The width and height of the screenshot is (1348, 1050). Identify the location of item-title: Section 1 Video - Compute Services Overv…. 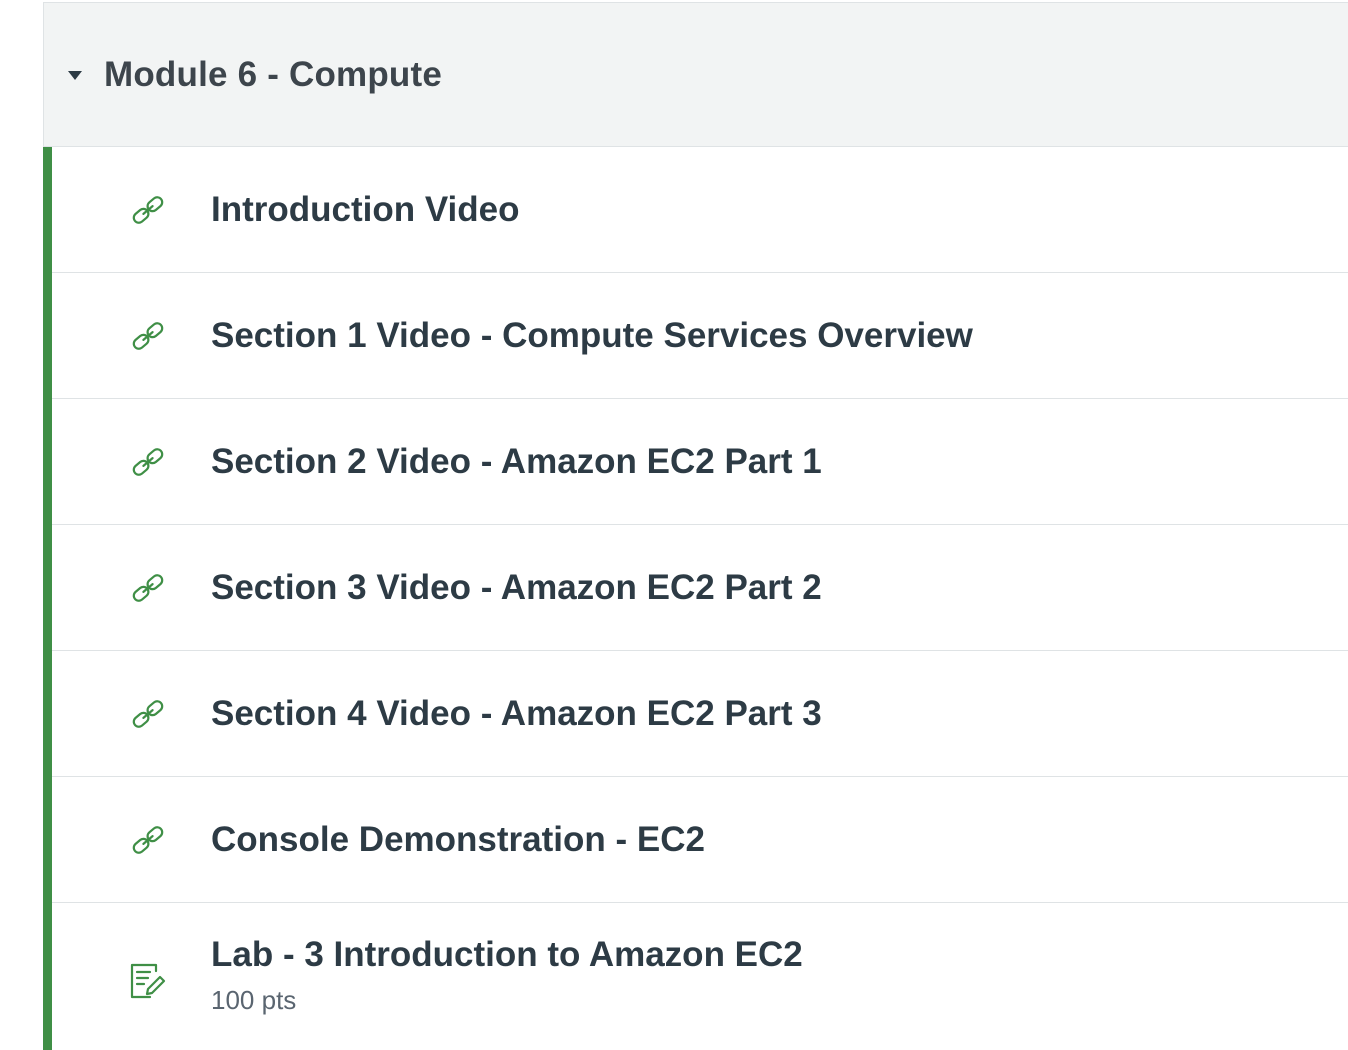
(592, 336).